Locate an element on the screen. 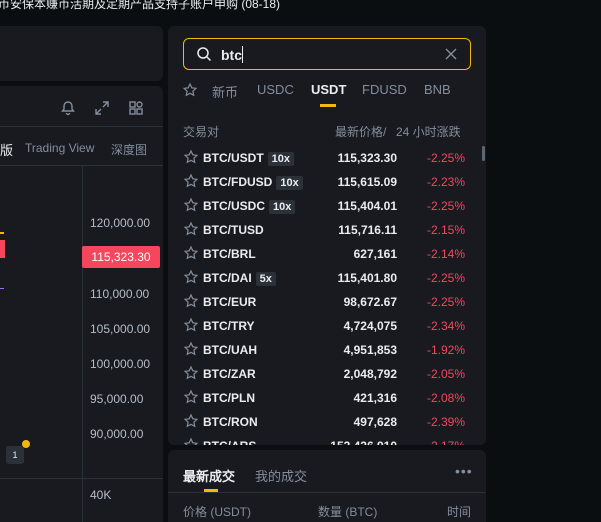  last-price: 115,323.30 is located at coordinates (367, 158).